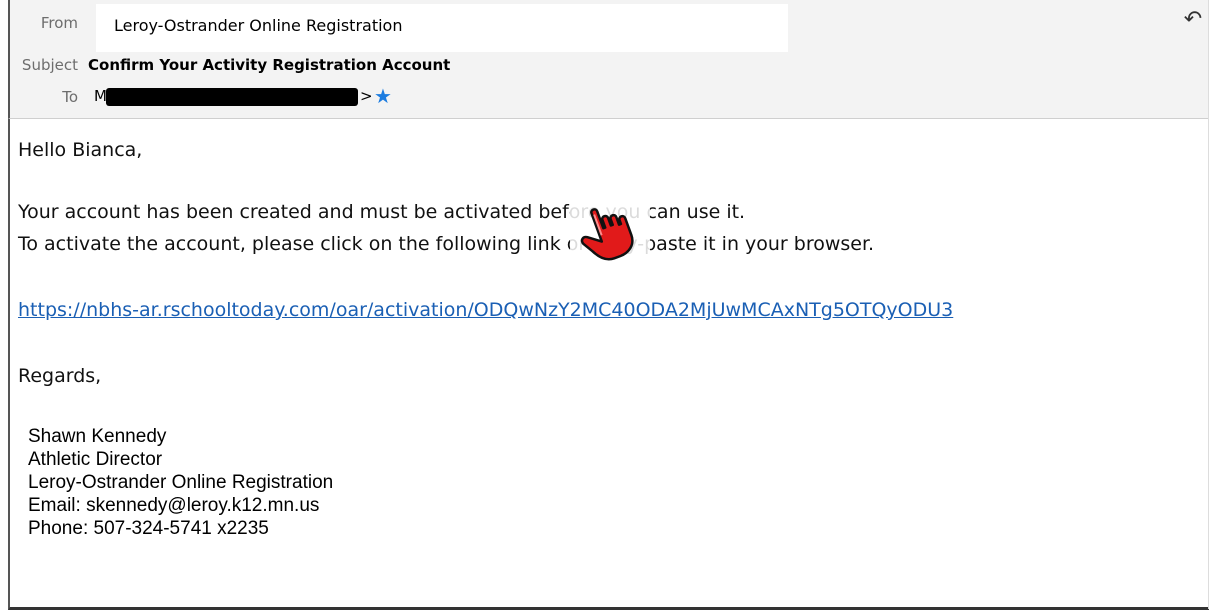 This screenshot has height=610, width=1209. I want to click on from-value: Leroy-Ostrander Online Registration, so click(258, 25).